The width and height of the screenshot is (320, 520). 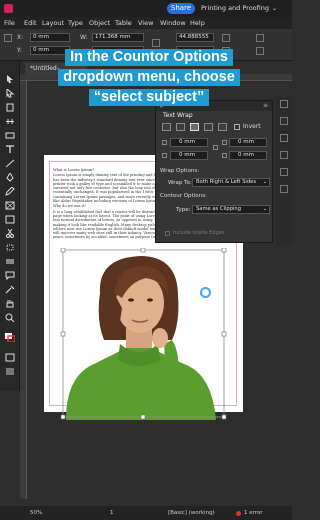 I want to click on scissors-tool-icon, so click(x=10, y=233).